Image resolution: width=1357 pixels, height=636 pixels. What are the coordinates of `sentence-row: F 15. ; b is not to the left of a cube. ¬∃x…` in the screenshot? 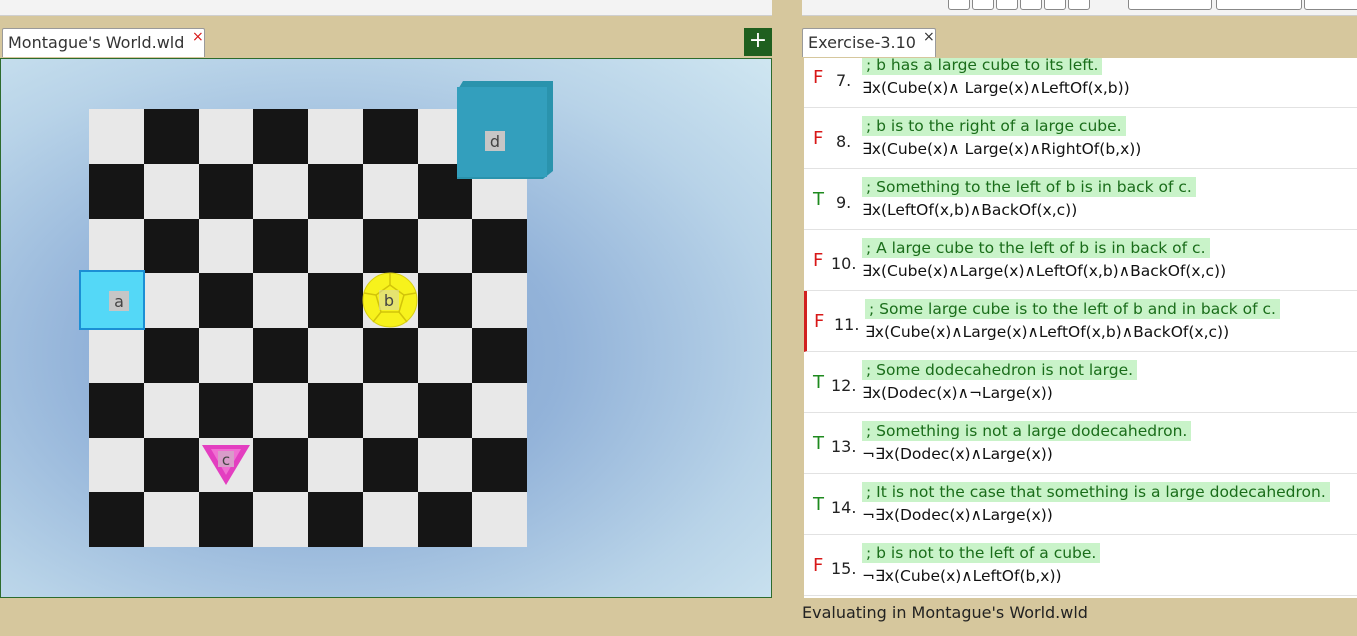 It's located at (1080, 565).